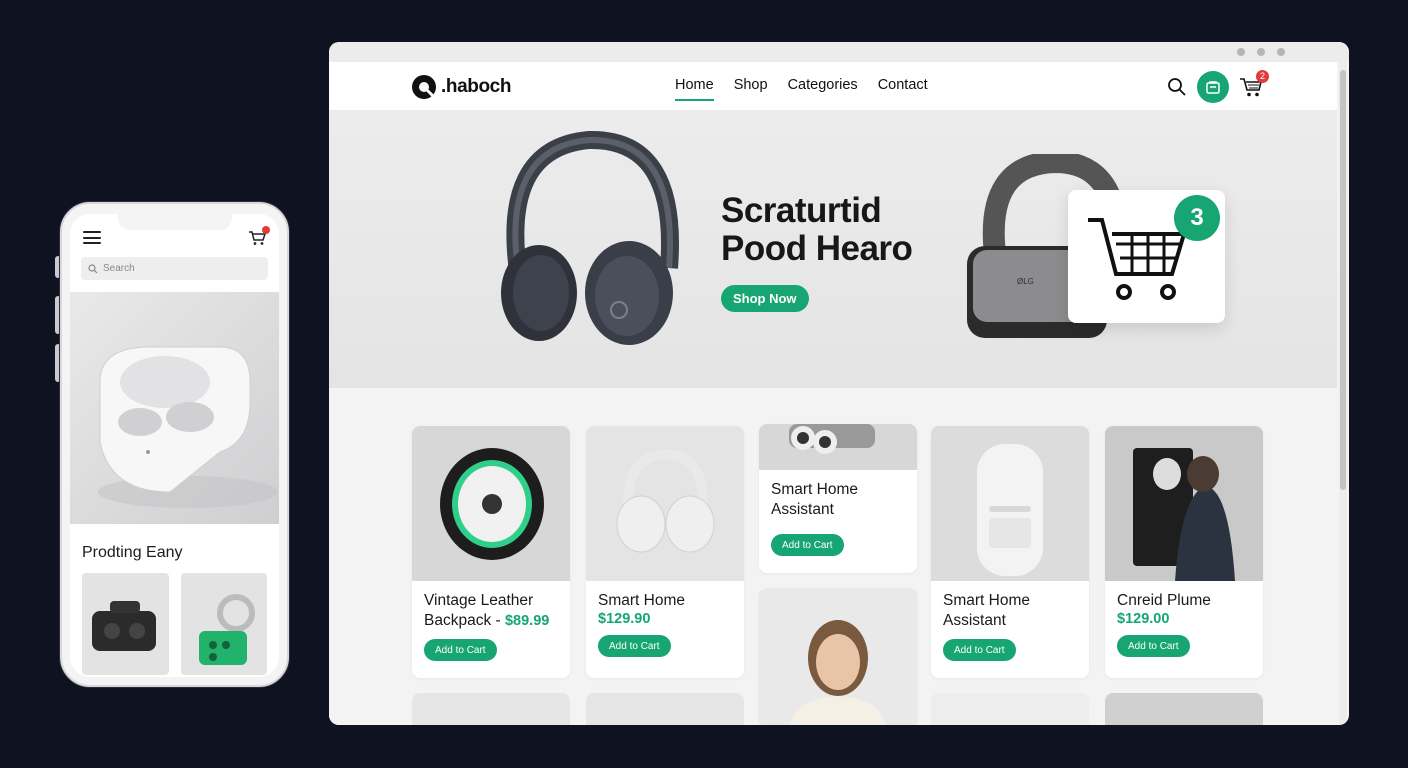 This screenshot has height=768, width=1408. I want to click on mobile-screen: Search Prodting Eany, so click(174, 445).